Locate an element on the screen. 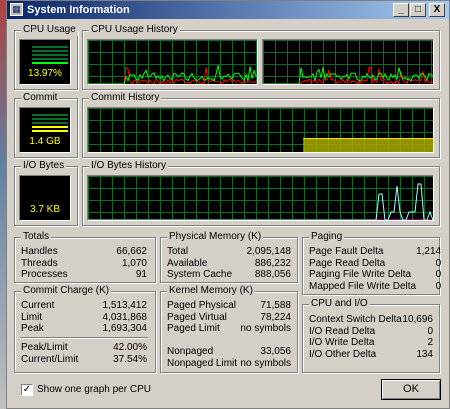 The image size is (450, 409). value-total: 2,095,148 is located at coordinates (269, 251).